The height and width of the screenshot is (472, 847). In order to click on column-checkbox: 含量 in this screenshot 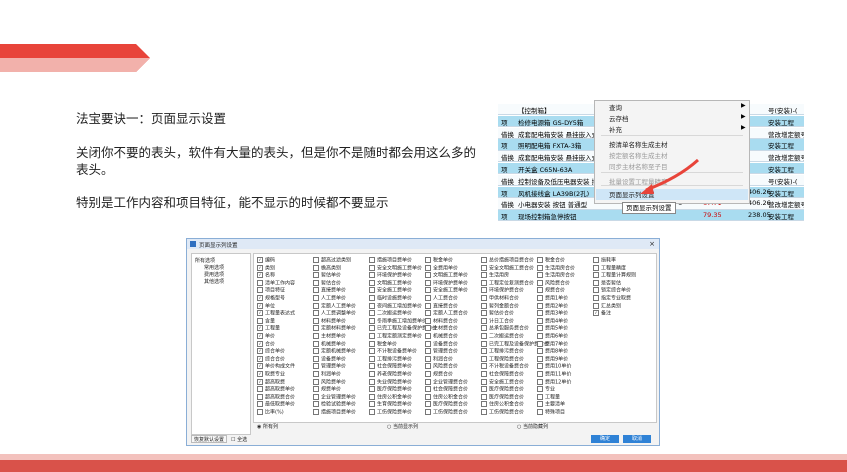, I will do `click(266, 320)`.